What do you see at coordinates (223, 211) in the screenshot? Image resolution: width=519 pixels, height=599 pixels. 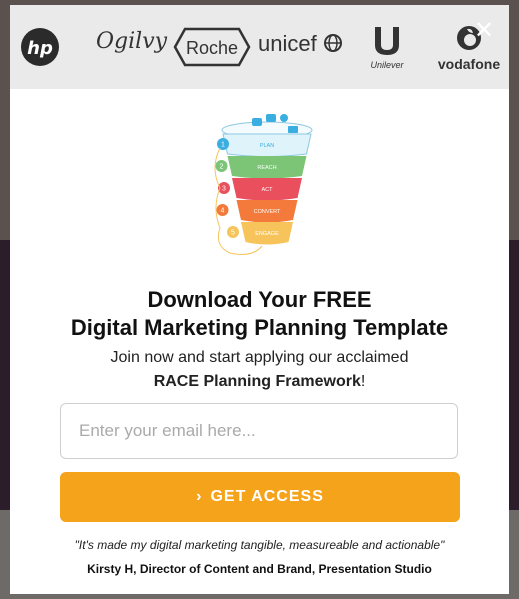 I see `funnel-step-number-4: 4` at bounding box center [223, 211].